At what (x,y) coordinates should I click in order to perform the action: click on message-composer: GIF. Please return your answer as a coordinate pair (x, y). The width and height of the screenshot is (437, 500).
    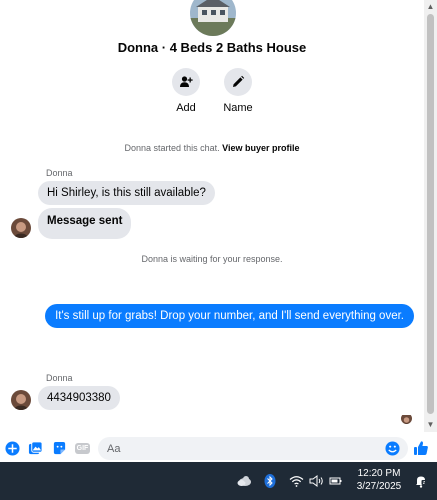
    Looking at the image, I should click on (218, 448).